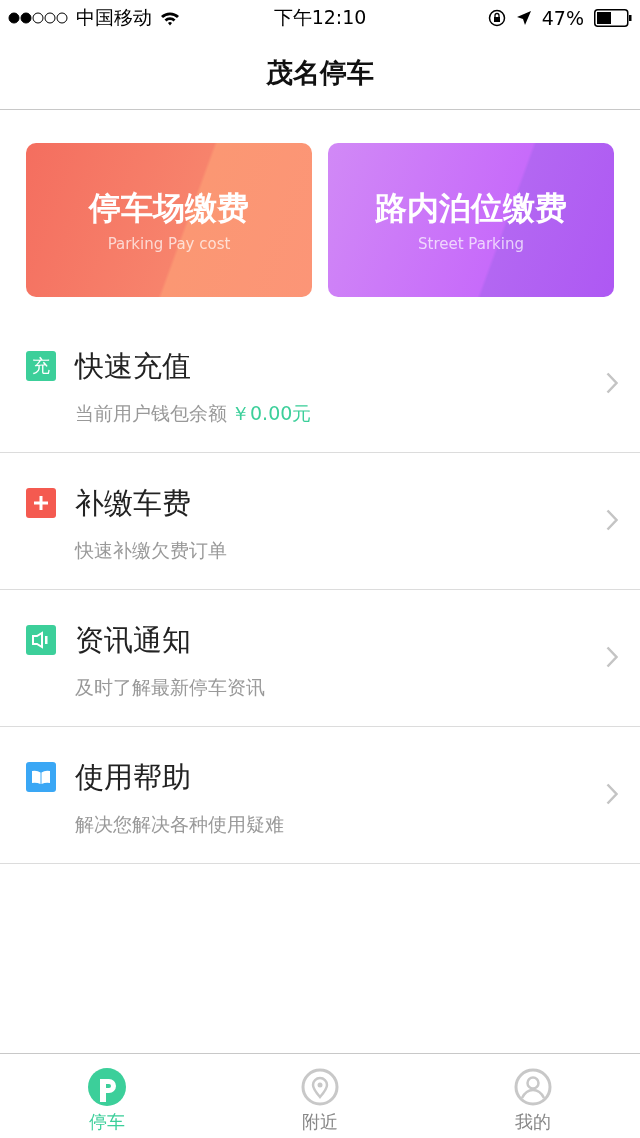 Image resolution: width=640 pixels, height=1138 pixels. I want to click on menu-title: 资讯通知, so click(133, 640).